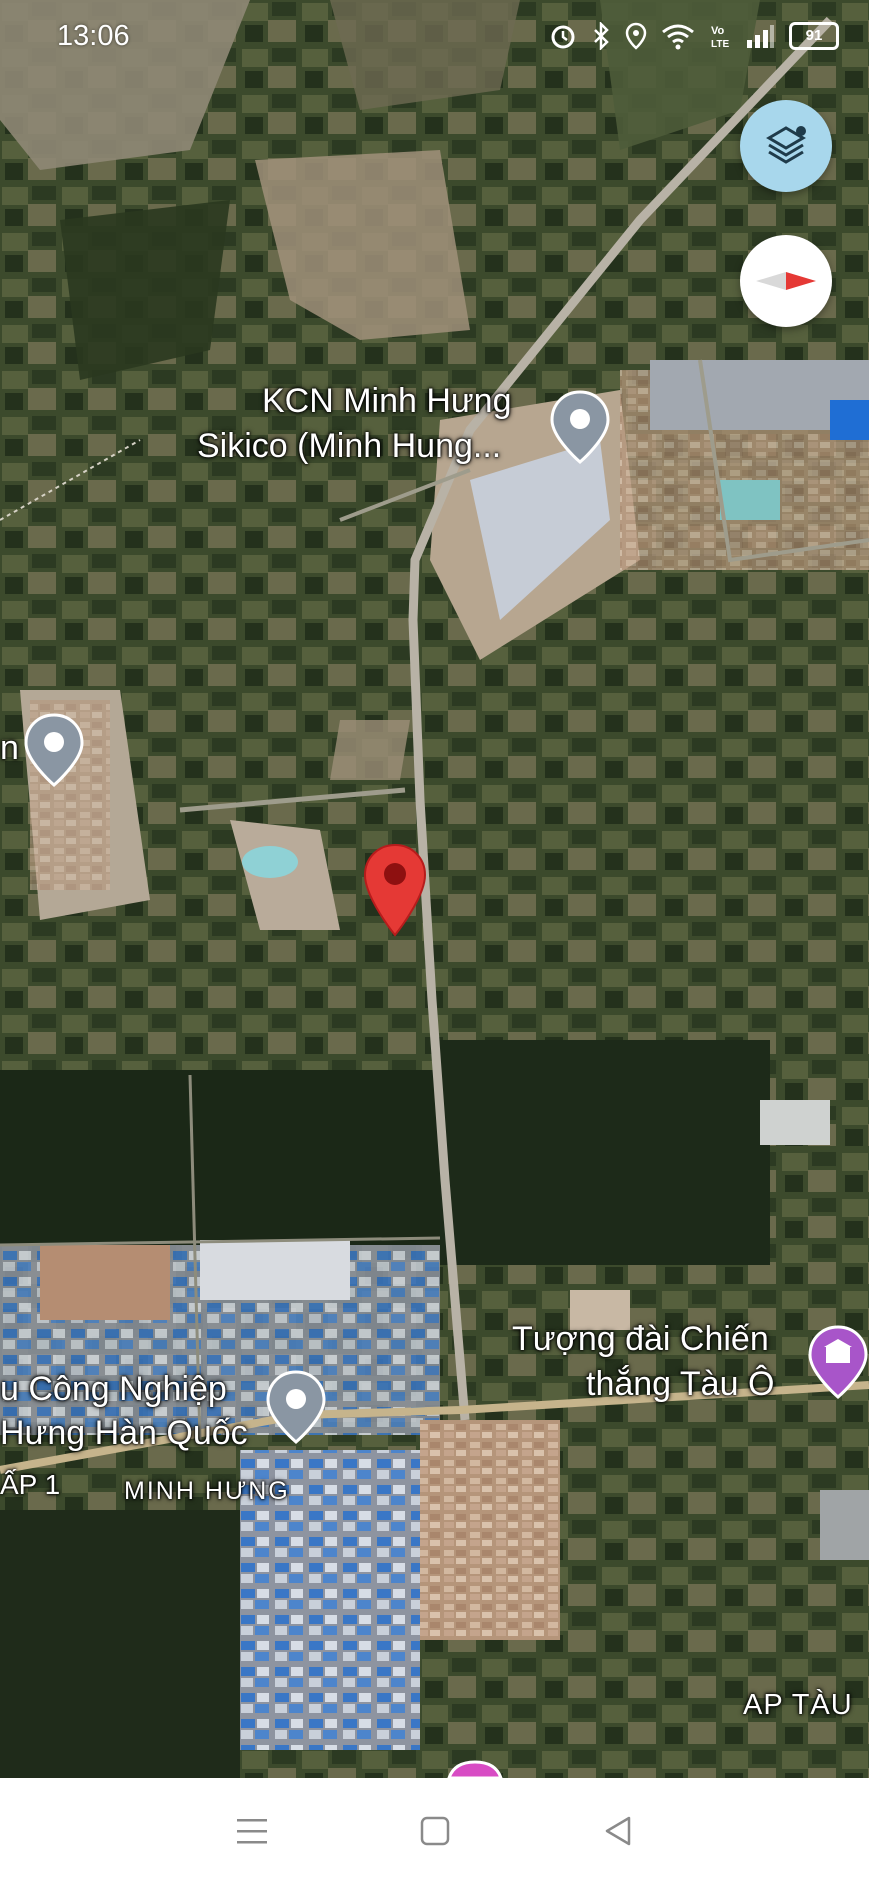 This screenshot has height=1884, width=869. I want to click on compass-button, so click(786, 281).